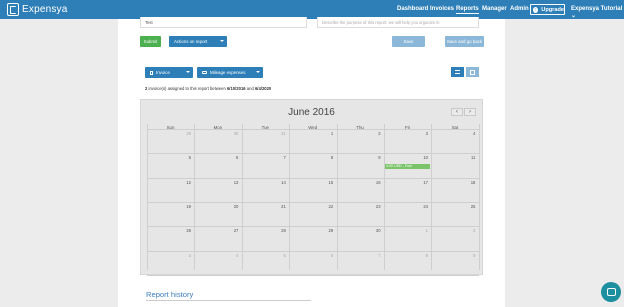 The image size is (624, 307). Describe the element at coordinates (311, 206) in the screenshot. I see `calendar-day: 22` at that location.